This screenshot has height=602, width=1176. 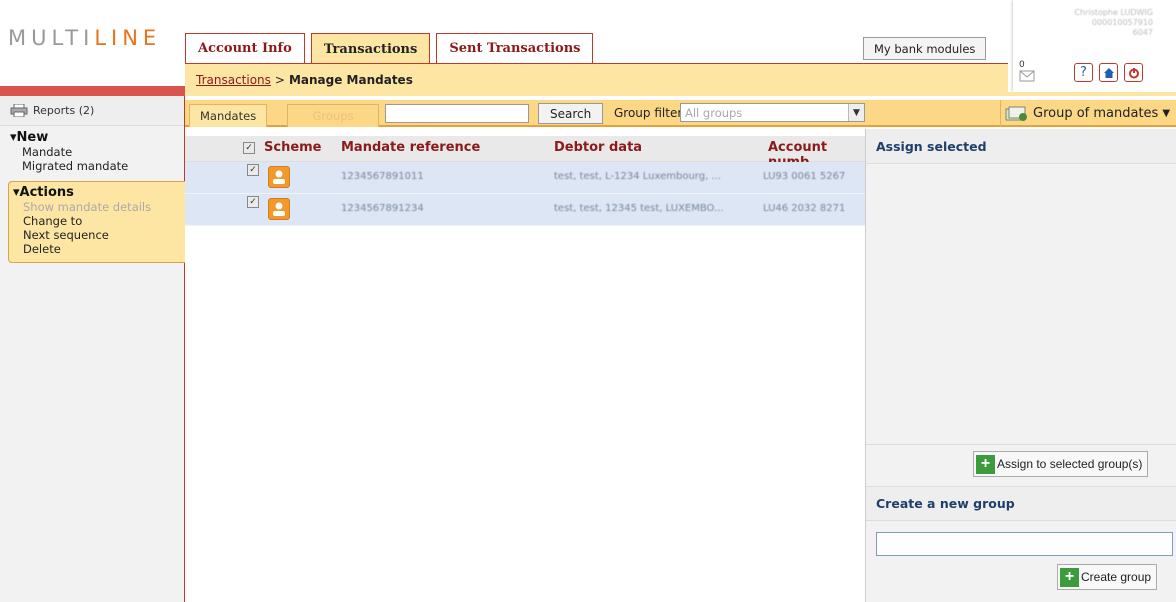 What do you see at coordinates (293, 147) in the screenshot?
I see `header-scheme: Scheme` at bounding box center [293, 147].